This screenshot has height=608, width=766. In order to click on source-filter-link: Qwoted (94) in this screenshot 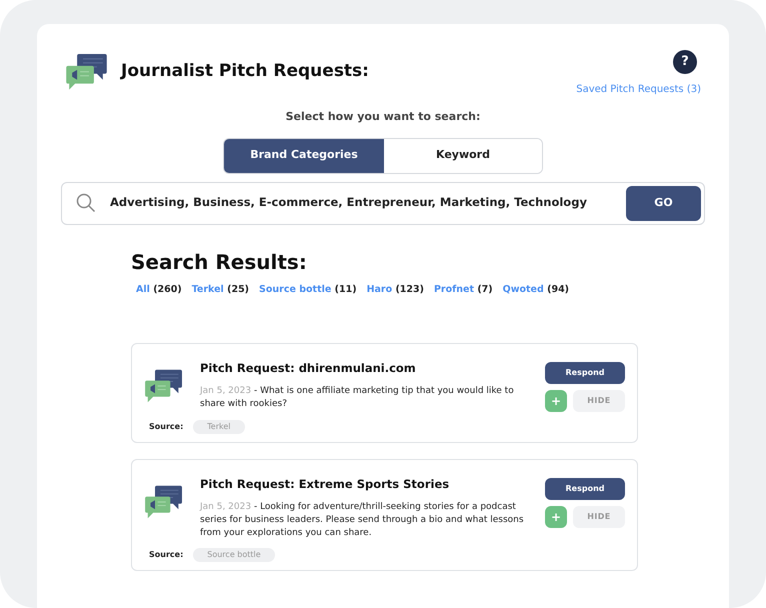, I will do `click(536, 289)`.